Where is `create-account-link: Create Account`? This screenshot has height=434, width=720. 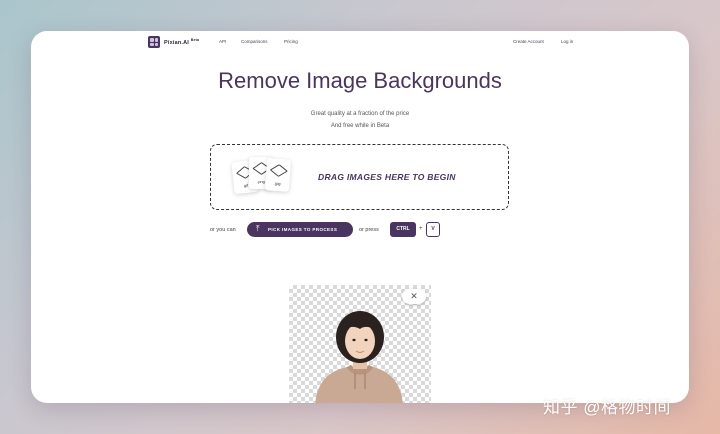 create-account-link: Create Account is located at coordinates (528, 41).